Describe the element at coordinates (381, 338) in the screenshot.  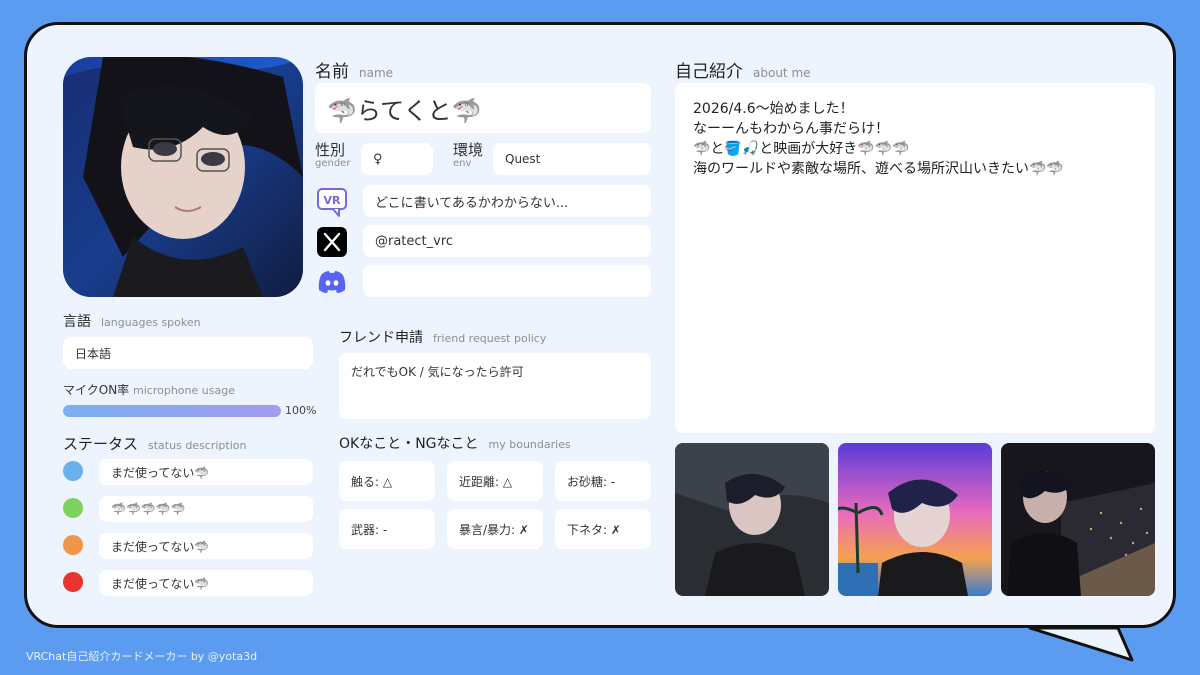
I see `friend-label: フレンド申請` at that location.